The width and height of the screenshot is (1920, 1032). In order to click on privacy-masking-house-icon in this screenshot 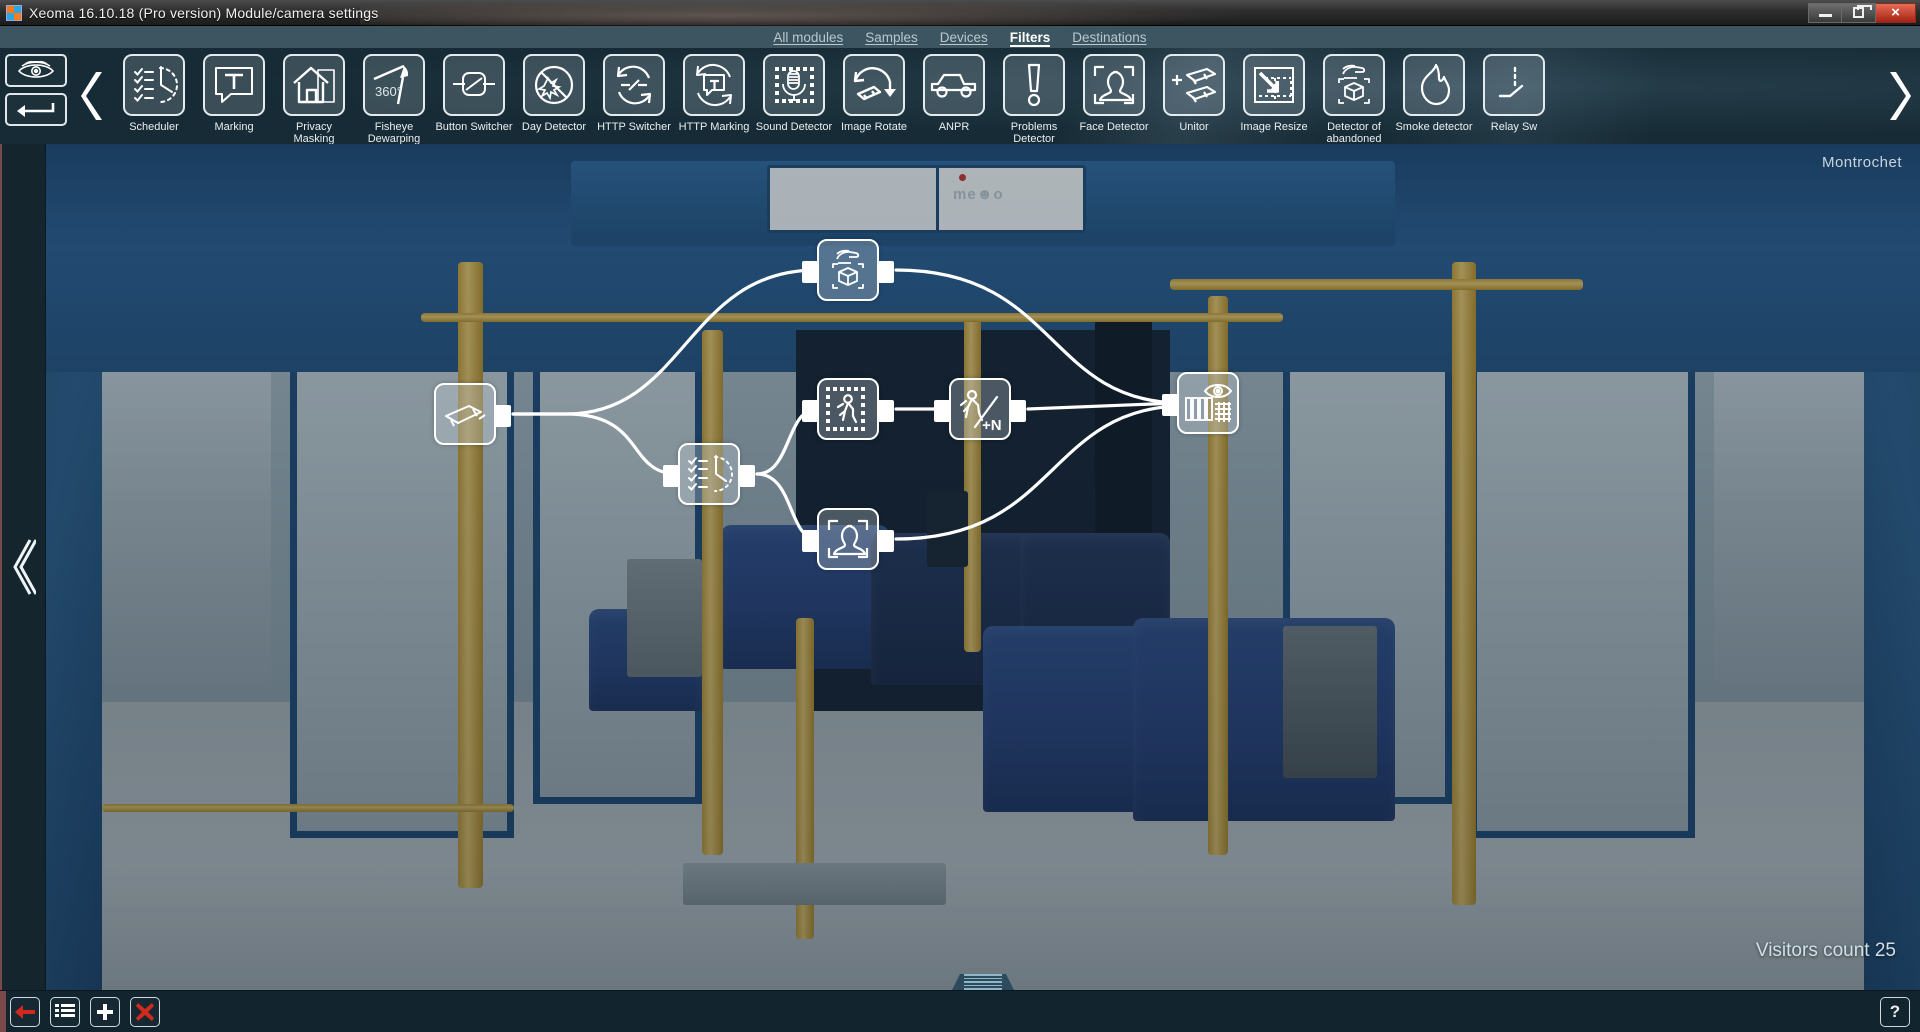, I will do `click(314, 85)`.